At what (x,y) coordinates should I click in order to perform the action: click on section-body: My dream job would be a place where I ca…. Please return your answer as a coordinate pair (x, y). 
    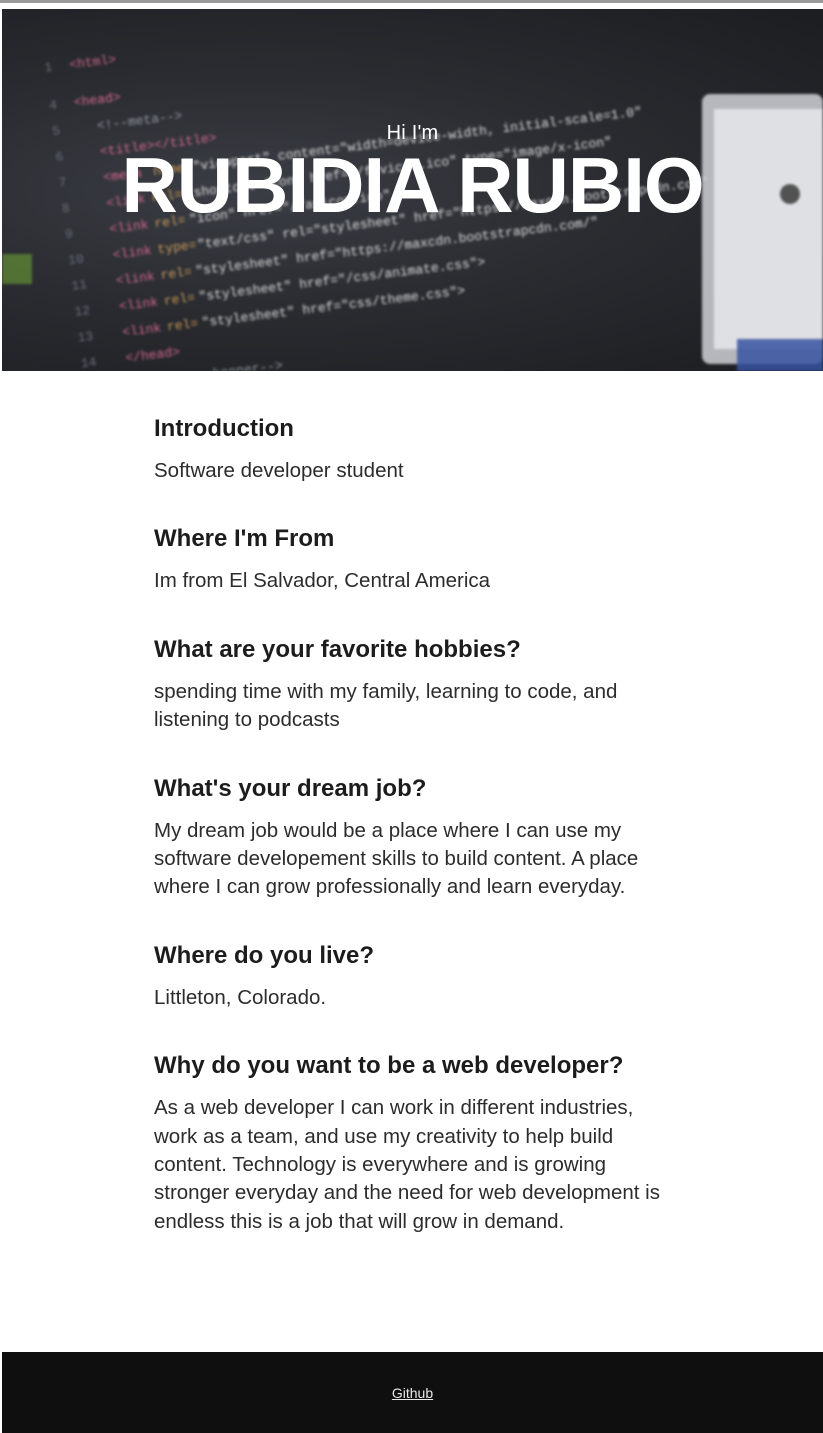
    Looking at the image, I should click on (396, 858).